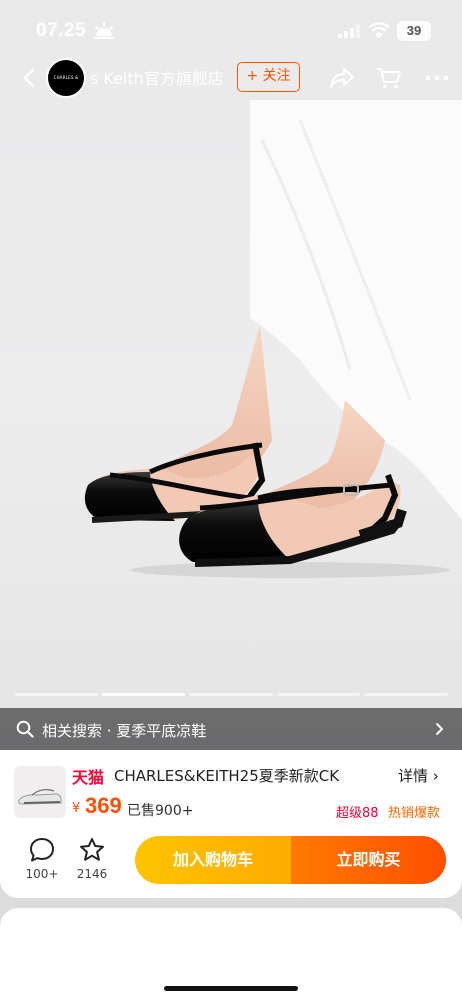 This screenshot has height=1000, width=462. What do you see at coordinates (30, 78) in the screenshot?
I see `back-icon` at bounding box center [30, 78].